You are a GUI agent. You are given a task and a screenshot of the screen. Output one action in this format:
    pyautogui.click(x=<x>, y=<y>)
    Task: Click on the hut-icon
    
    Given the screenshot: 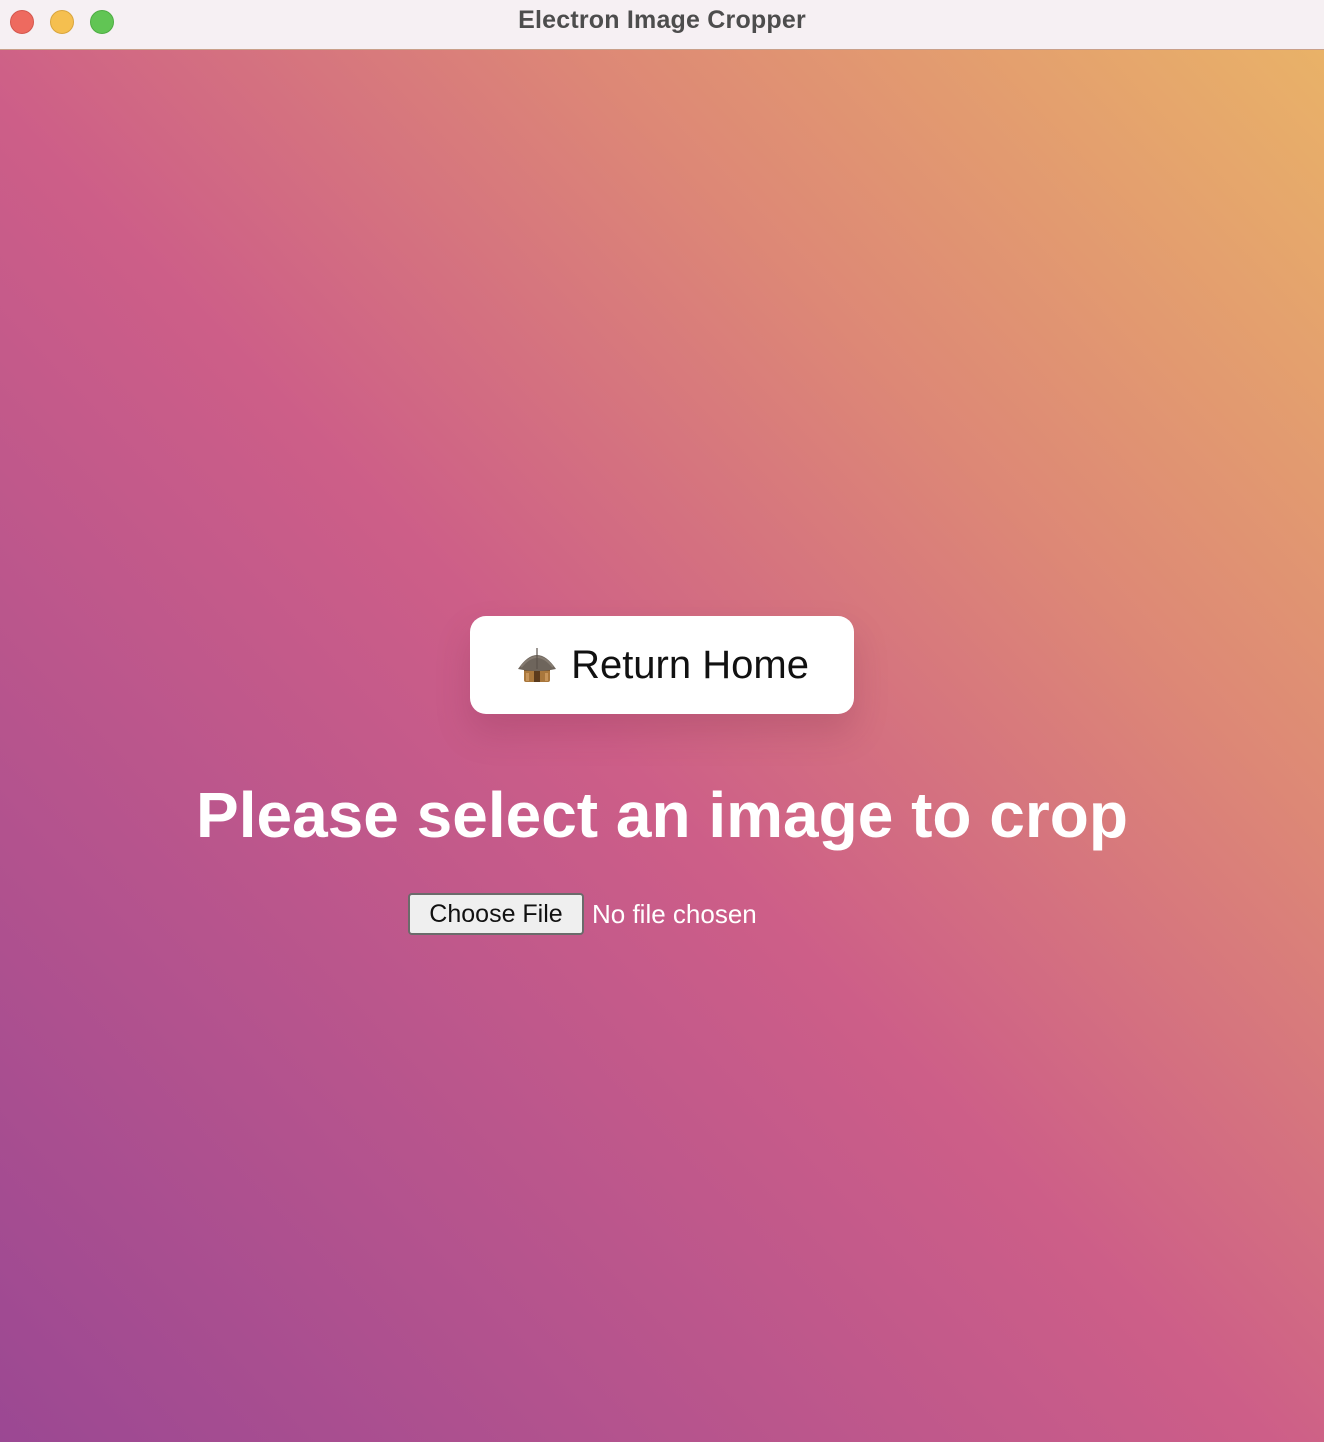 What is the action you would take?
    pyautogui.click(x=537, y=665)
    